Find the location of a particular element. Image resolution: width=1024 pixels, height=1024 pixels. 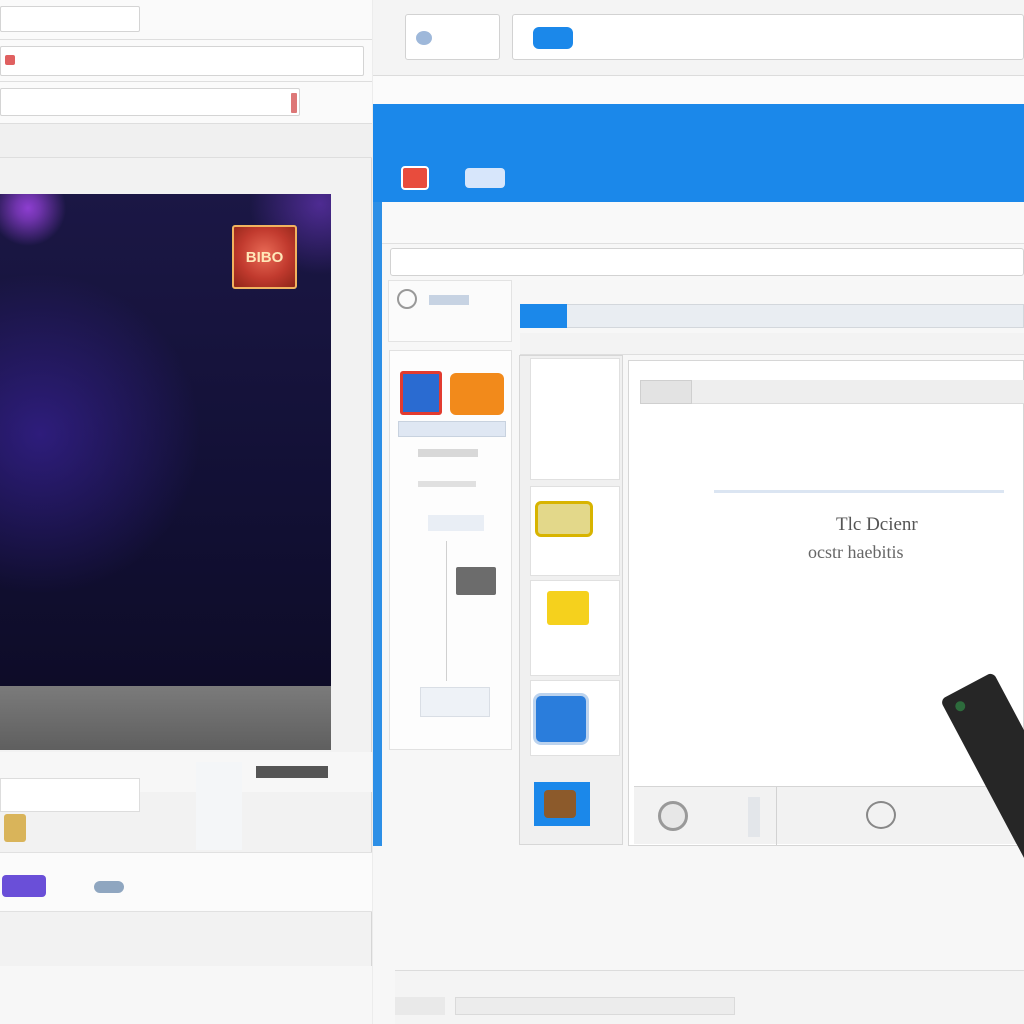

left-footer is located at coordinates (186, 995).